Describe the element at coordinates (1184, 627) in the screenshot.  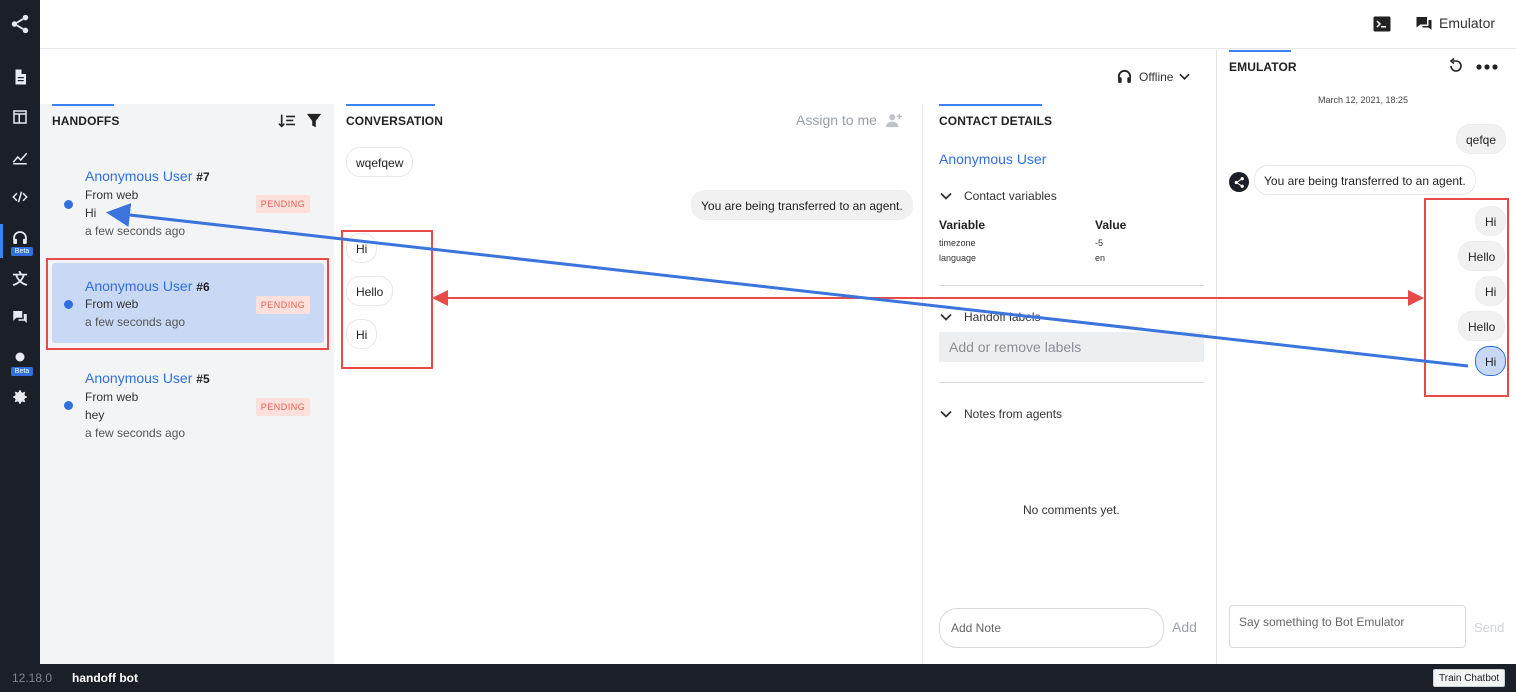
I see `add-note-button: Add` at that location.